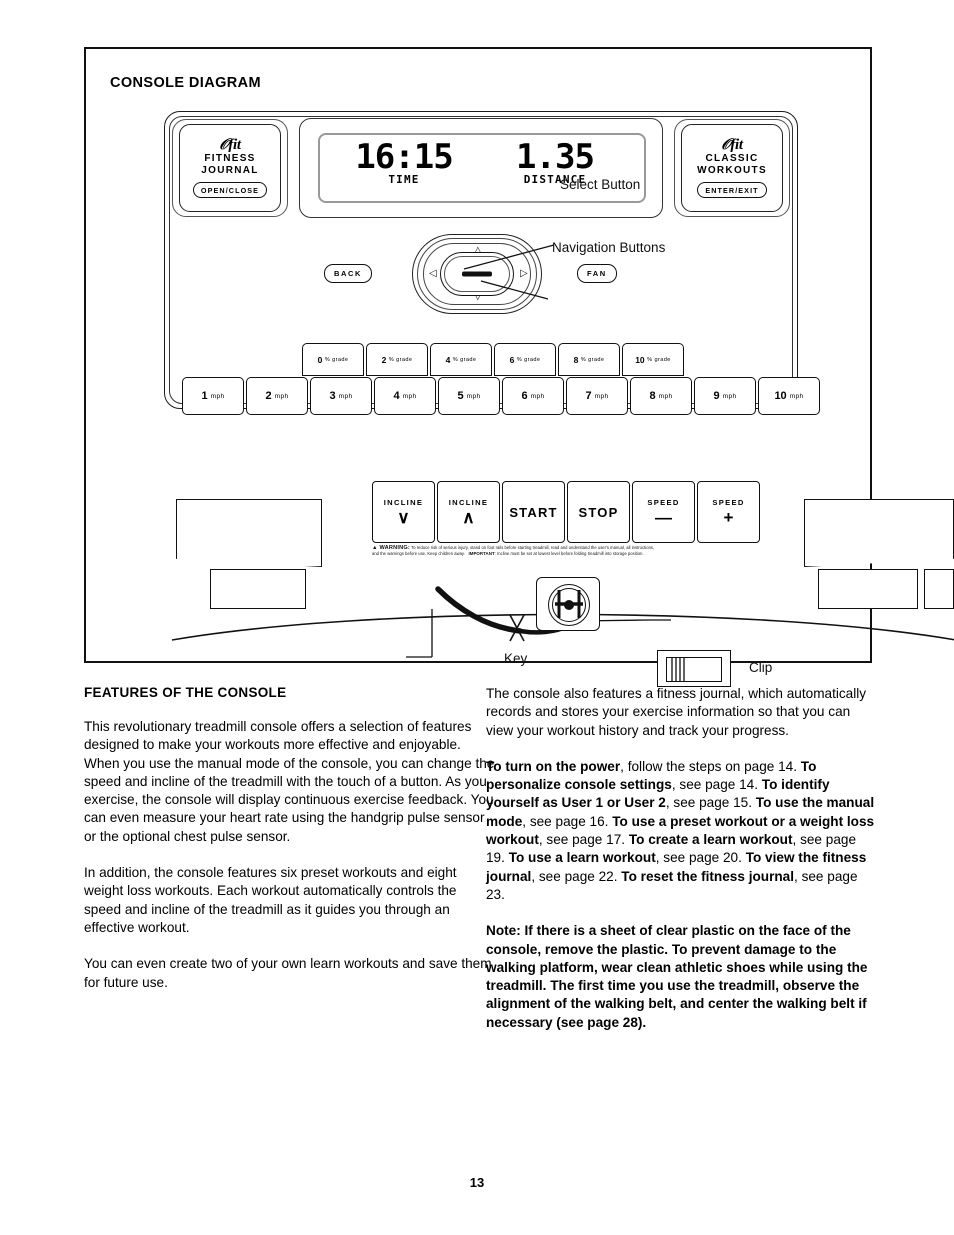  Describe the element at coordinates (652, 396) in the screenshot. I see `speed-number: 8` at that location.